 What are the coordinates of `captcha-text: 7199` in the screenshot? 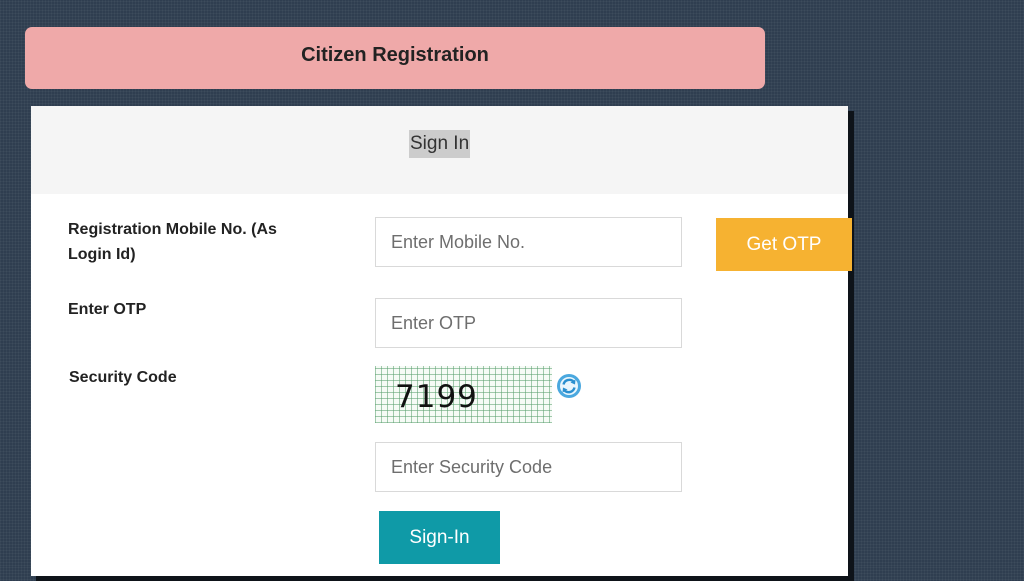 It's located at (436, 397).